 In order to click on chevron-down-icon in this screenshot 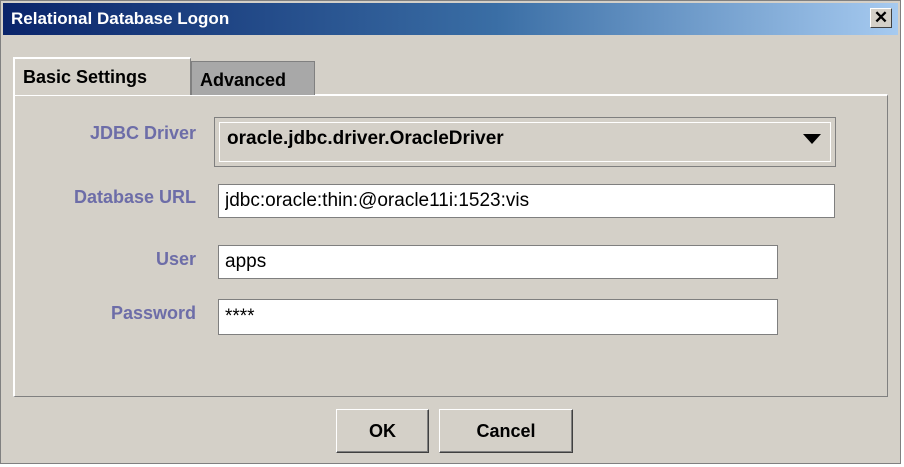, I will do `click(812, 139)`.